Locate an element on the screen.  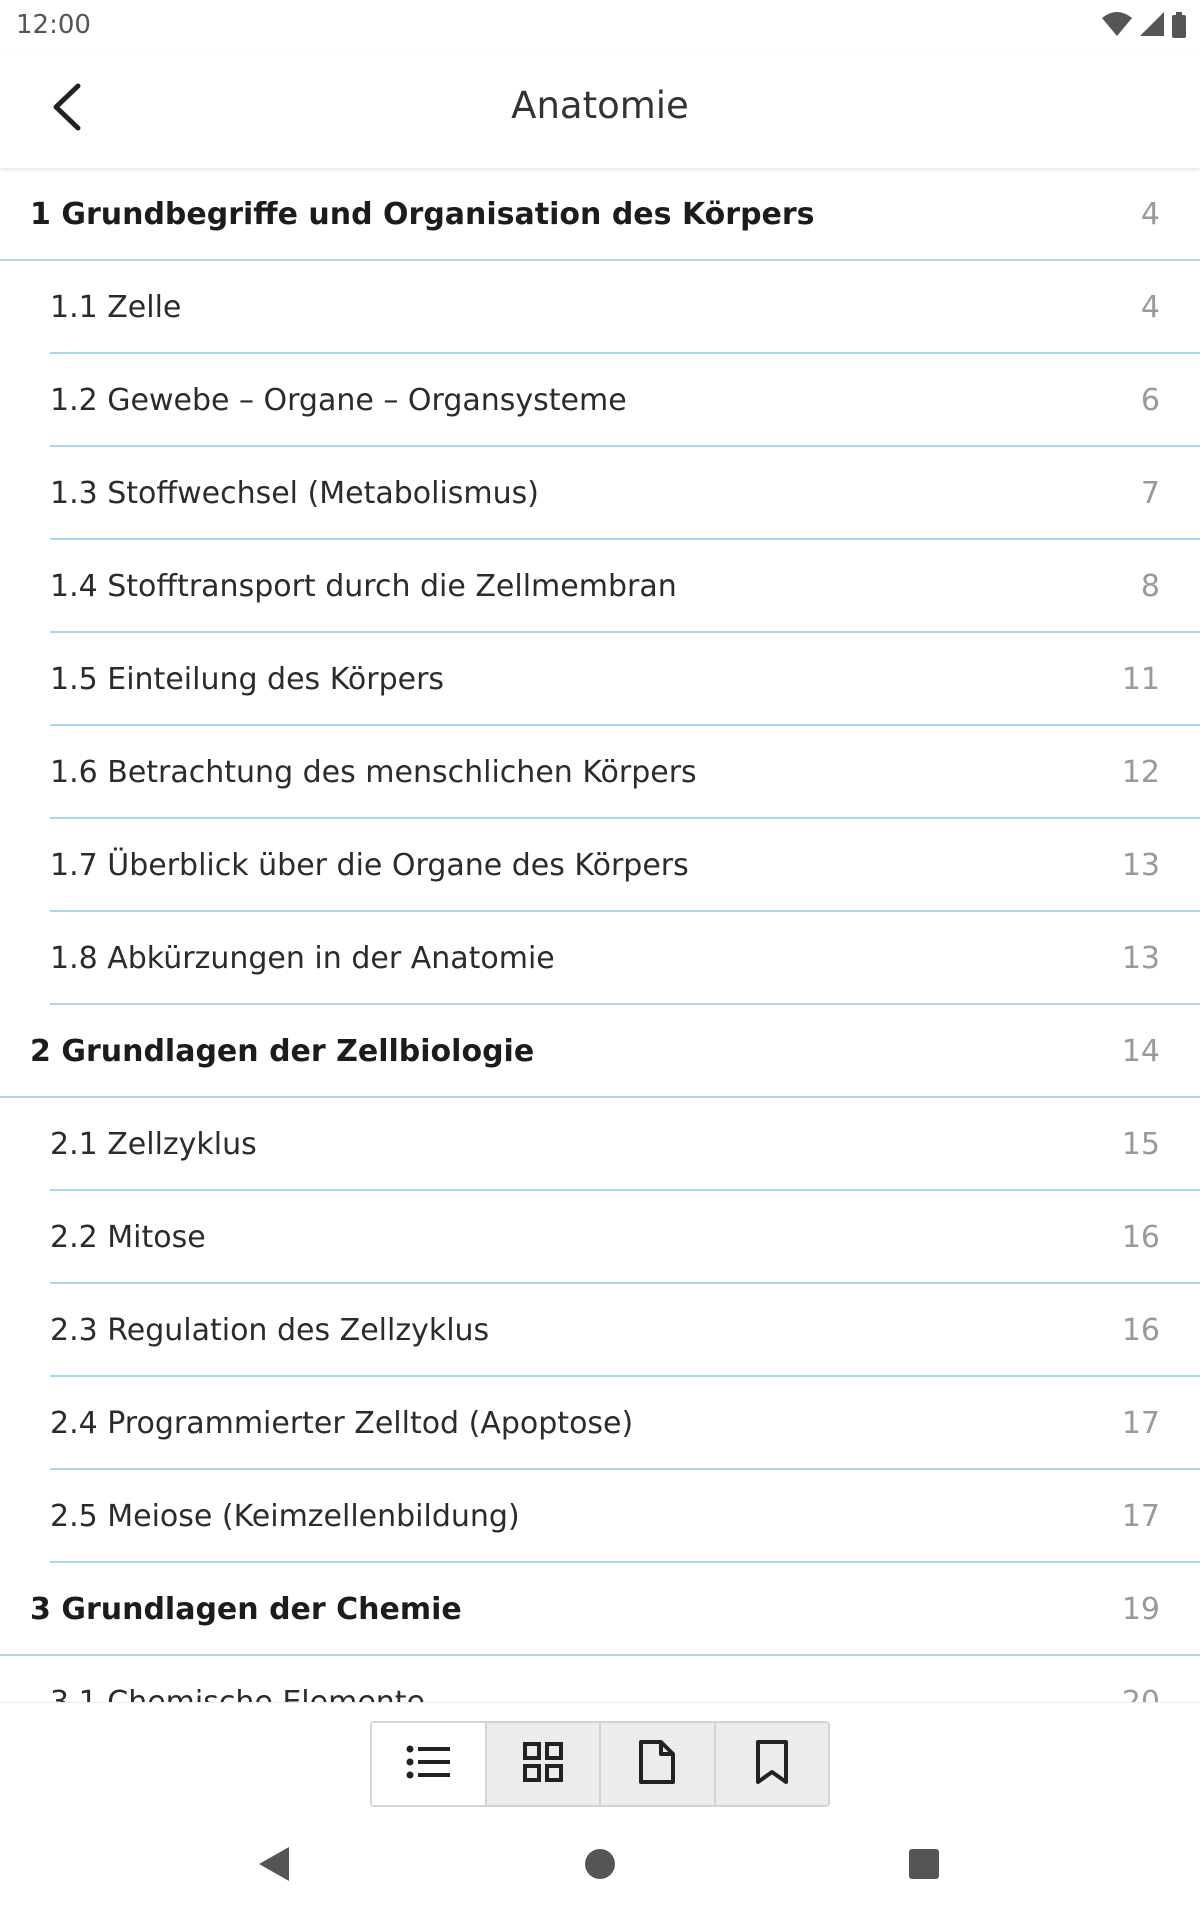
tab-contents is located at coordinates (428, 1764).